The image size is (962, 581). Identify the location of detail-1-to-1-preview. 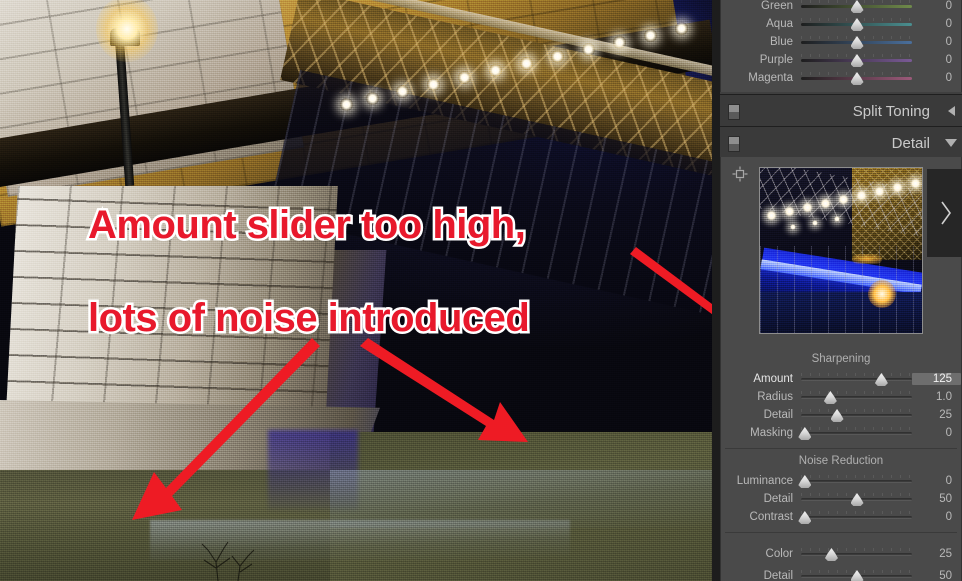
(841, 250).